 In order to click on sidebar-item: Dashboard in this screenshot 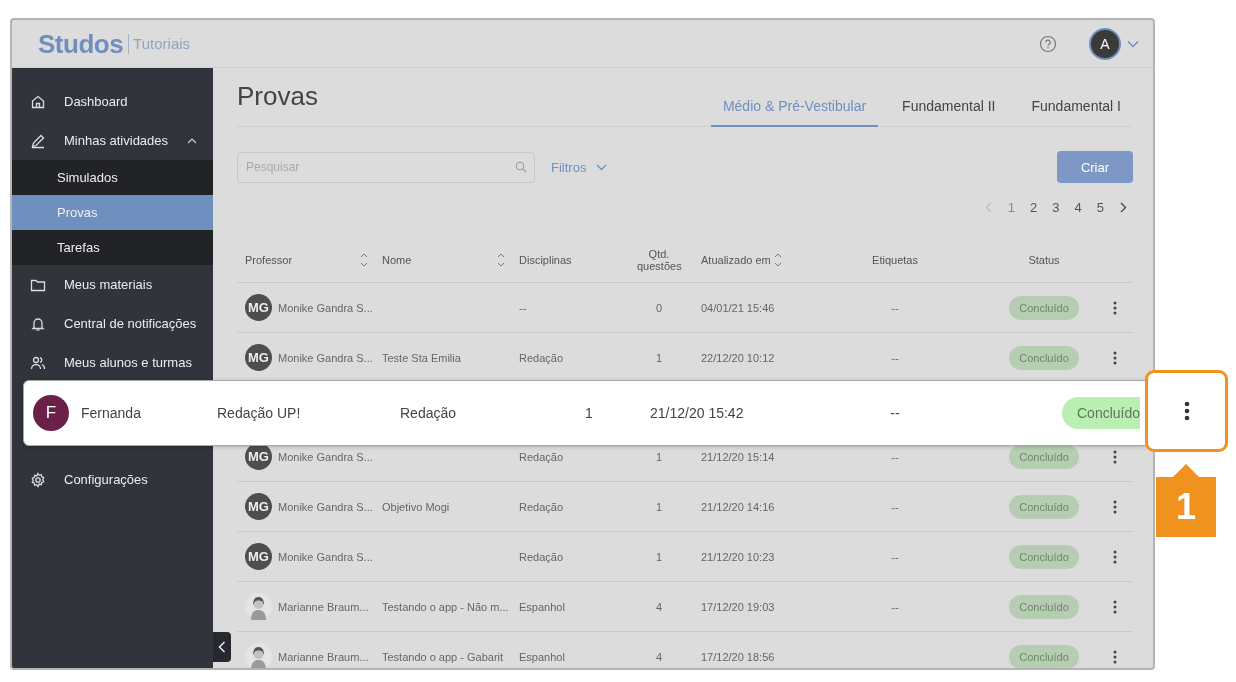, I will do `click(112, 101)`.